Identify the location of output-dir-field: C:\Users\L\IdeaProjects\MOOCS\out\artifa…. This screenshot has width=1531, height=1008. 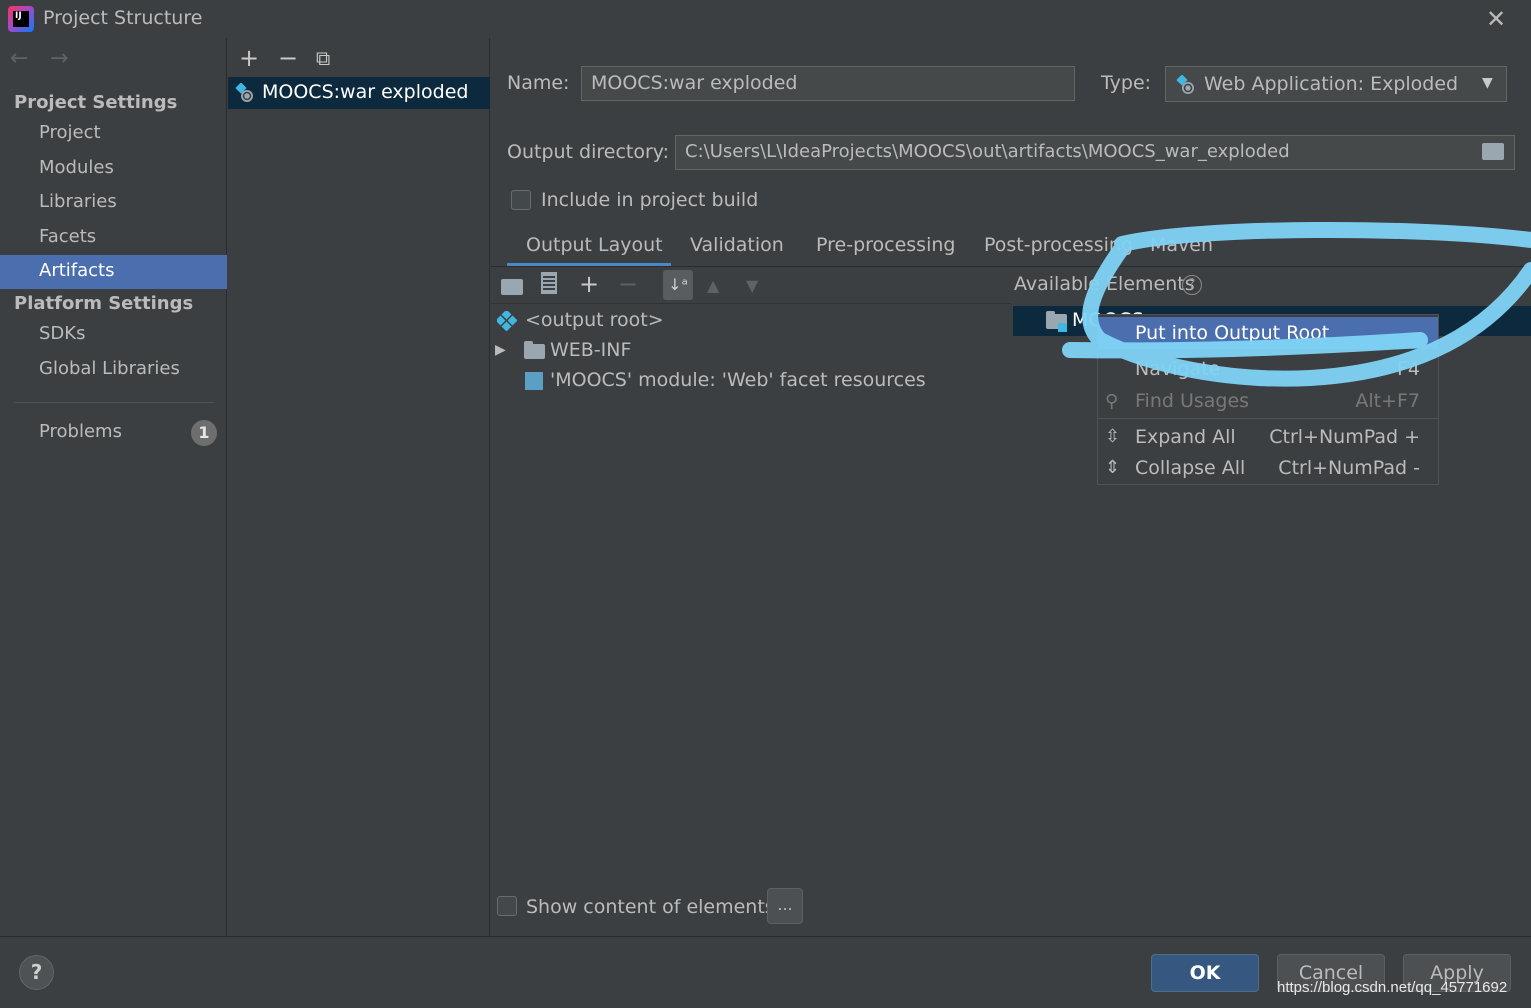
(1095, 152).